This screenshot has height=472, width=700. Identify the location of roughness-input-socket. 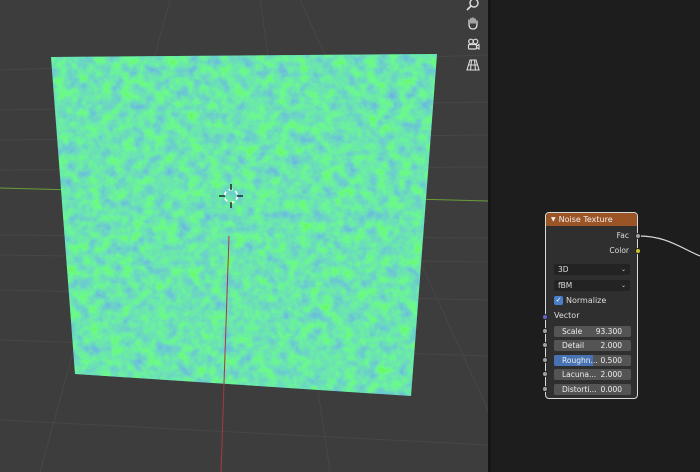
(545, 360).